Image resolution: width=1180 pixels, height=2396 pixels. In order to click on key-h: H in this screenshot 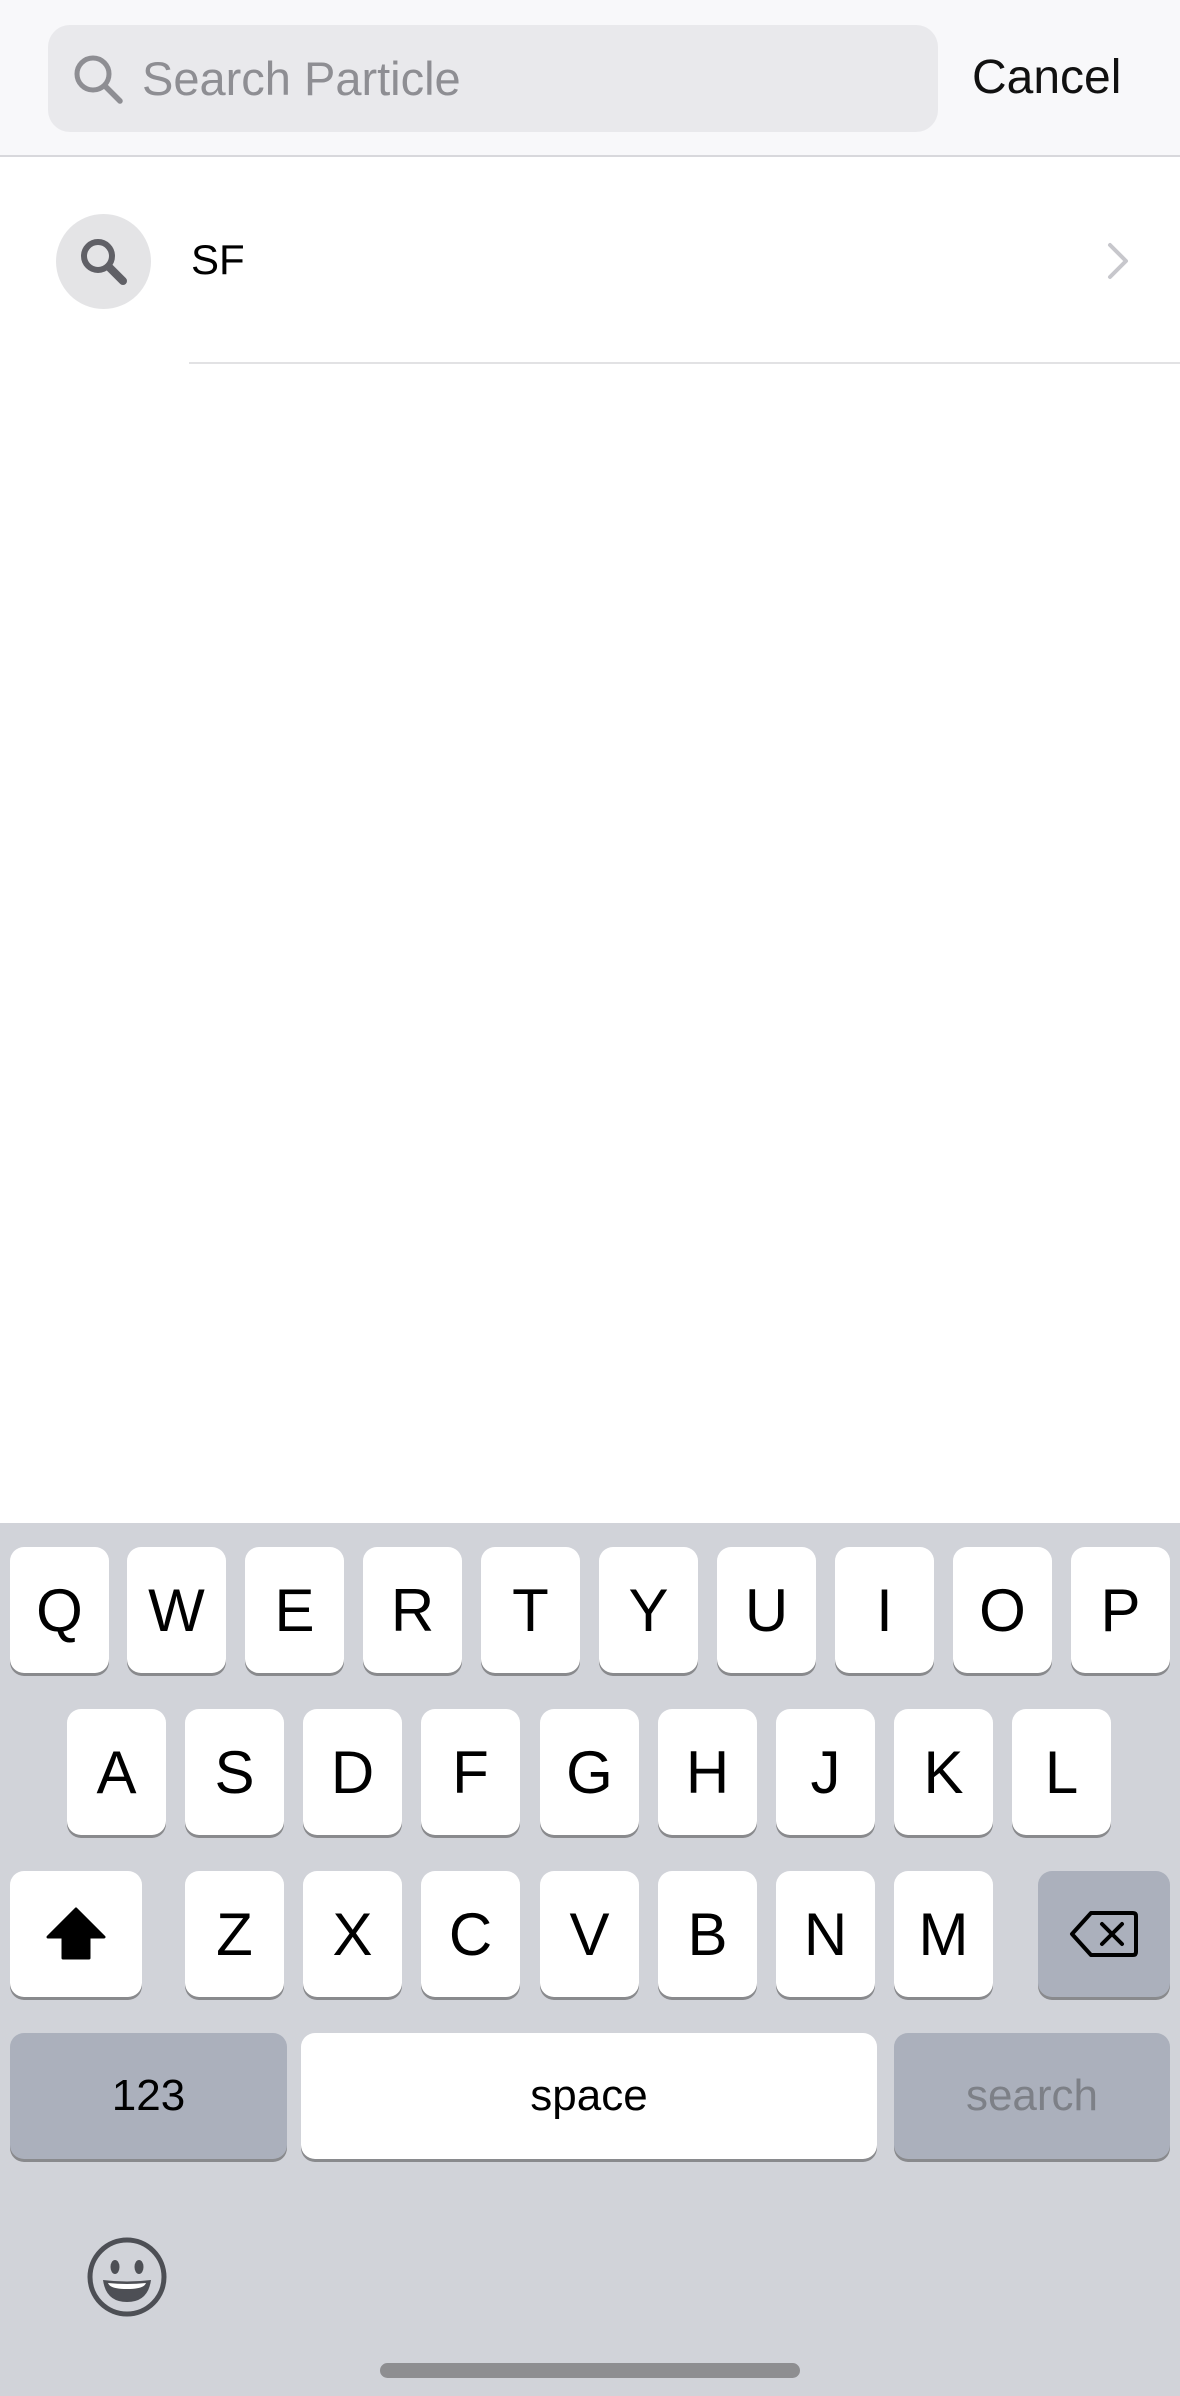, I will do `click(707, 1772)`.